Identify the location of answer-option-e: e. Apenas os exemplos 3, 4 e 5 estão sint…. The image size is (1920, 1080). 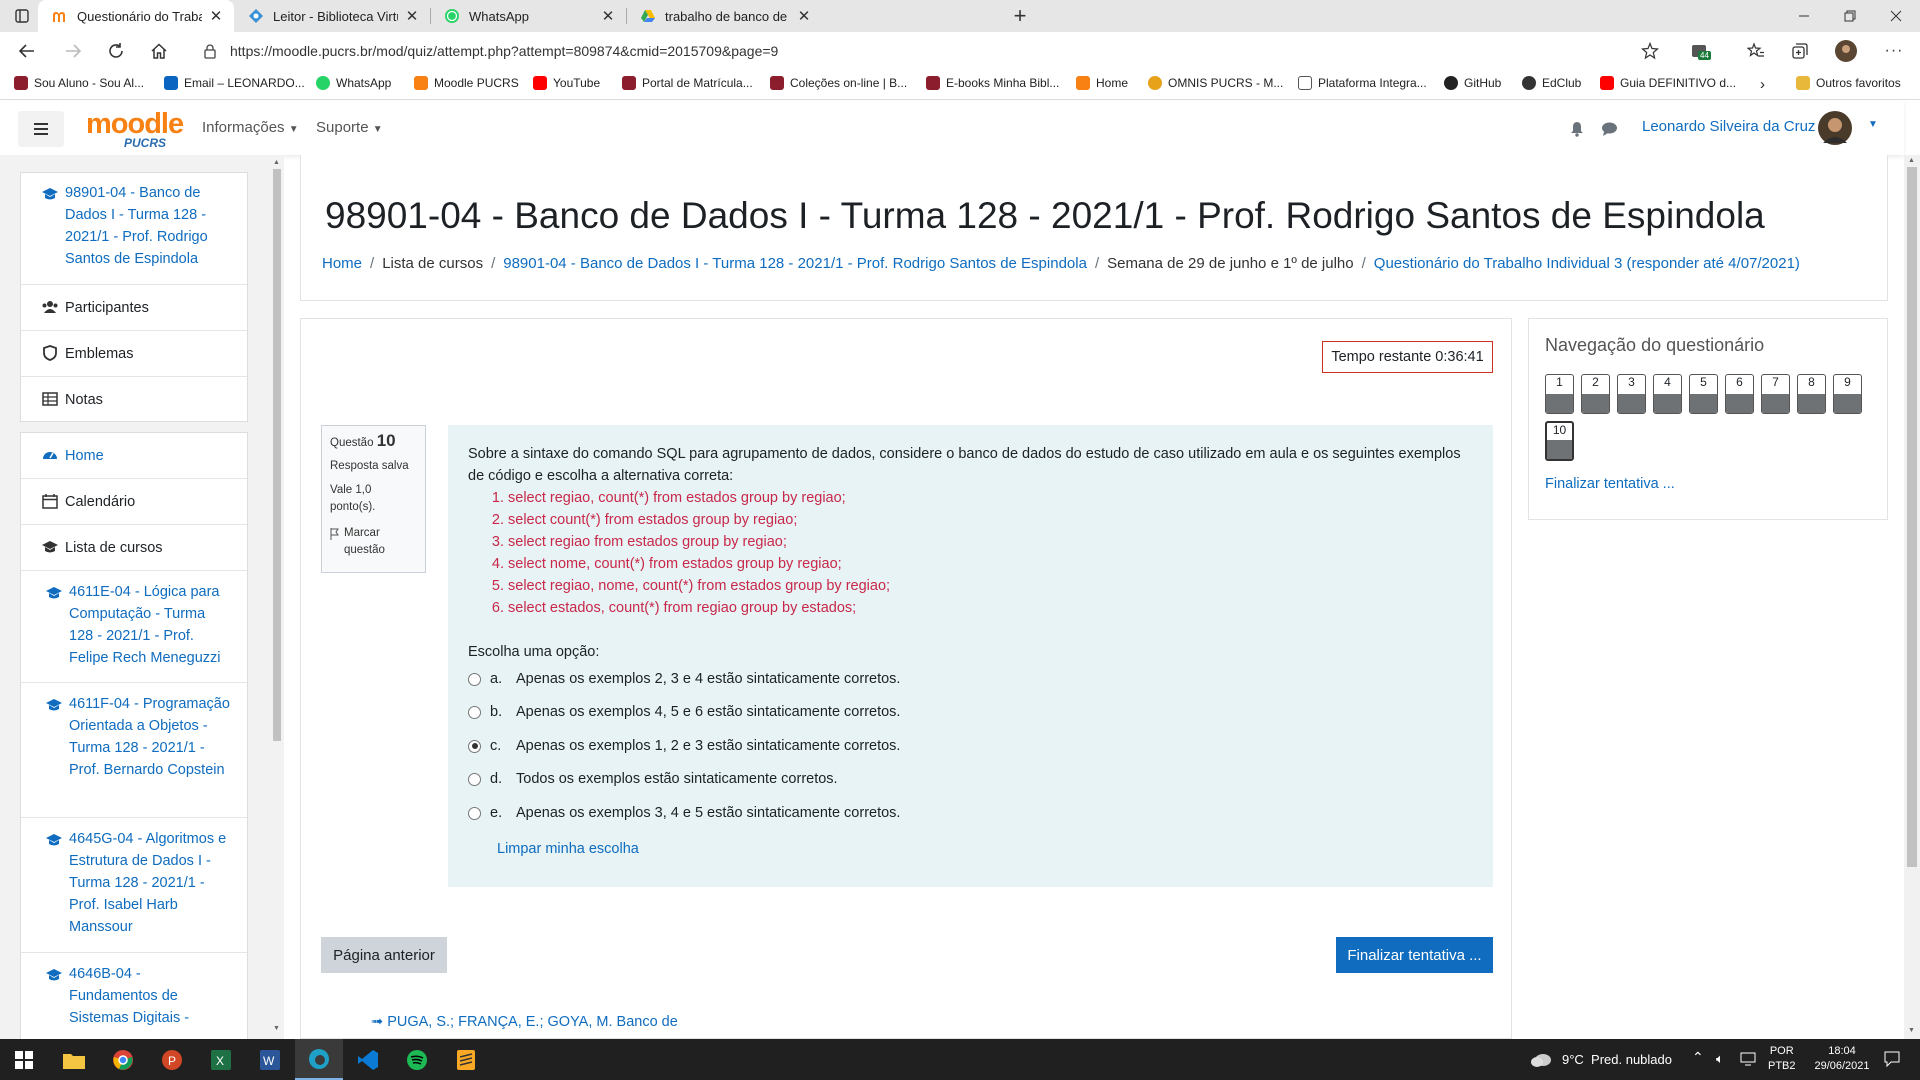
(684, 813).